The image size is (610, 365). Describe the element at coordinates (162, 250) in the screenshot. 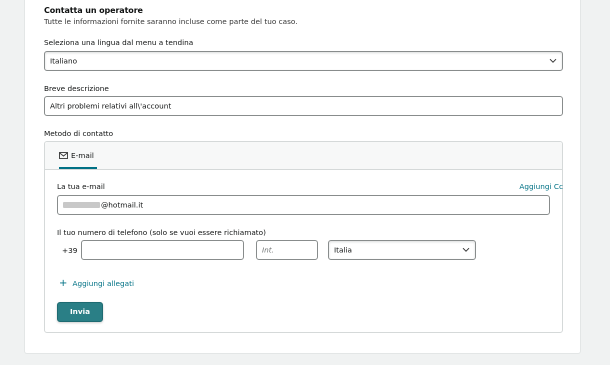

I see `phone-input` at that location.